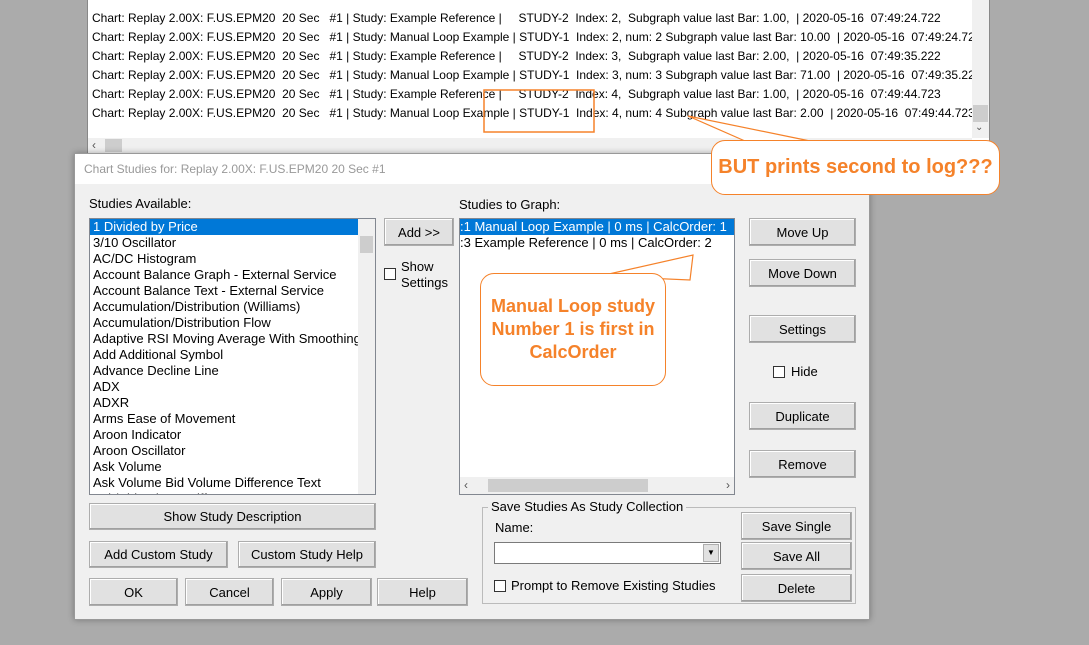 The width and height of the screenshot is (1089, 645). What do you see at coordinates (855, 167) in the screenshot?
I see `callout-log-order: BUT prints second to log???` at bounding box center [855, 167].